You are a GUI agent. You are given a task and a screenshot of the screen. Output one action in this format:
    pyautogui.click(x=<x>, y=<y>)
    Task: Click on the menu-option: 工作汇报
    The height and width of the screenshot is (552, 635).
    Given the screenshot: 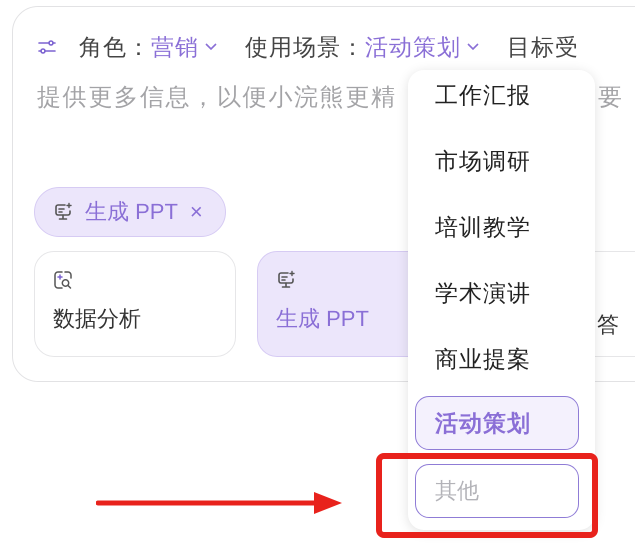 What is the action you would take?
    pyautogui.click(x=497, y=99)
    